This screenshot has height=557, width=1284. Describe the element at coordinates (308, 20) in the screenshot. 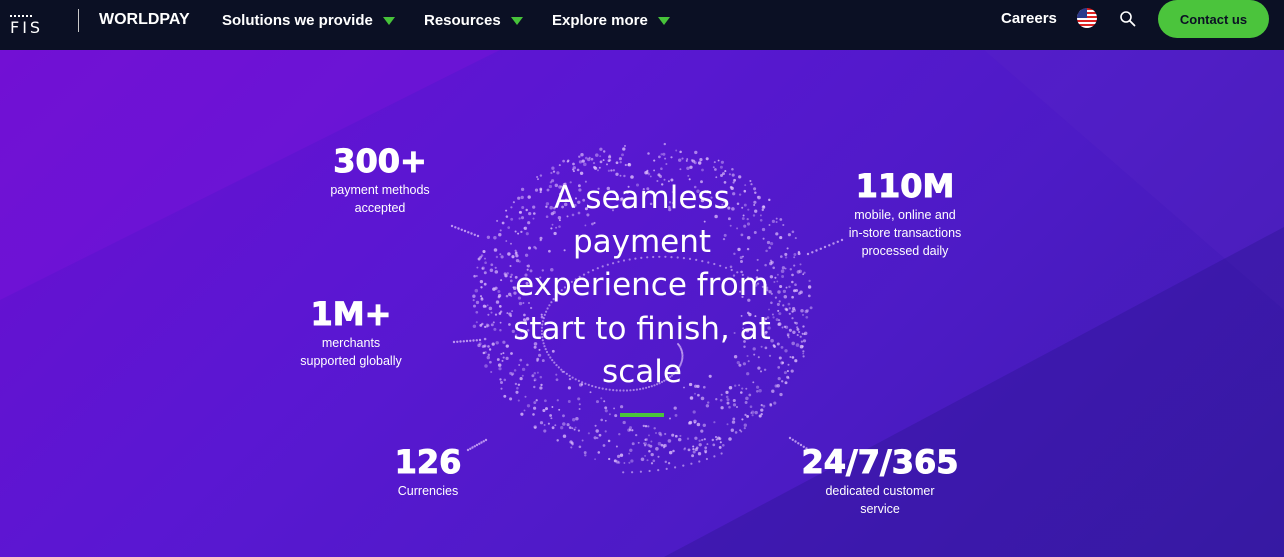

I see `nav-solutions: Solutions we provide` at that location.